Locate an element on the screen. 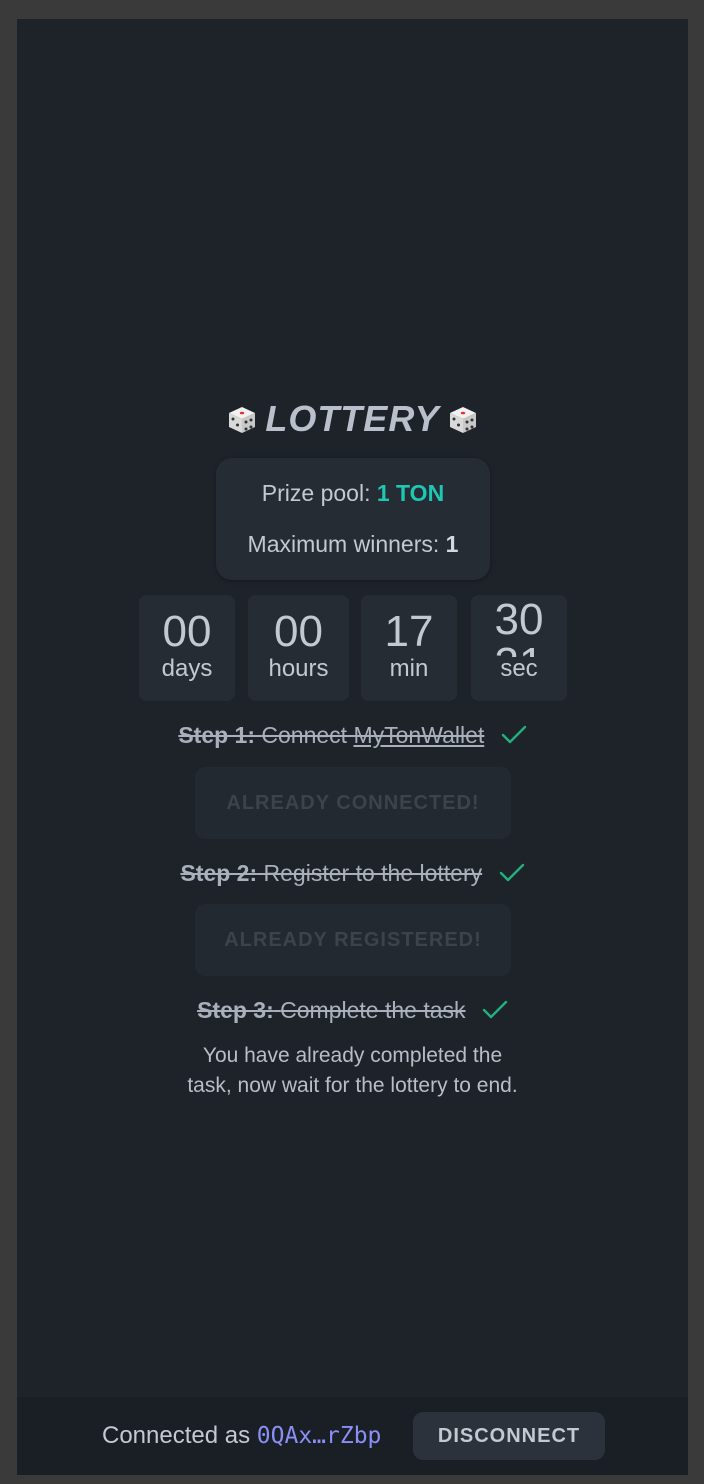  wallet-footer: Connected as 0QAx…rZbp DISCONNECT is located at coordinates (352, 1436).